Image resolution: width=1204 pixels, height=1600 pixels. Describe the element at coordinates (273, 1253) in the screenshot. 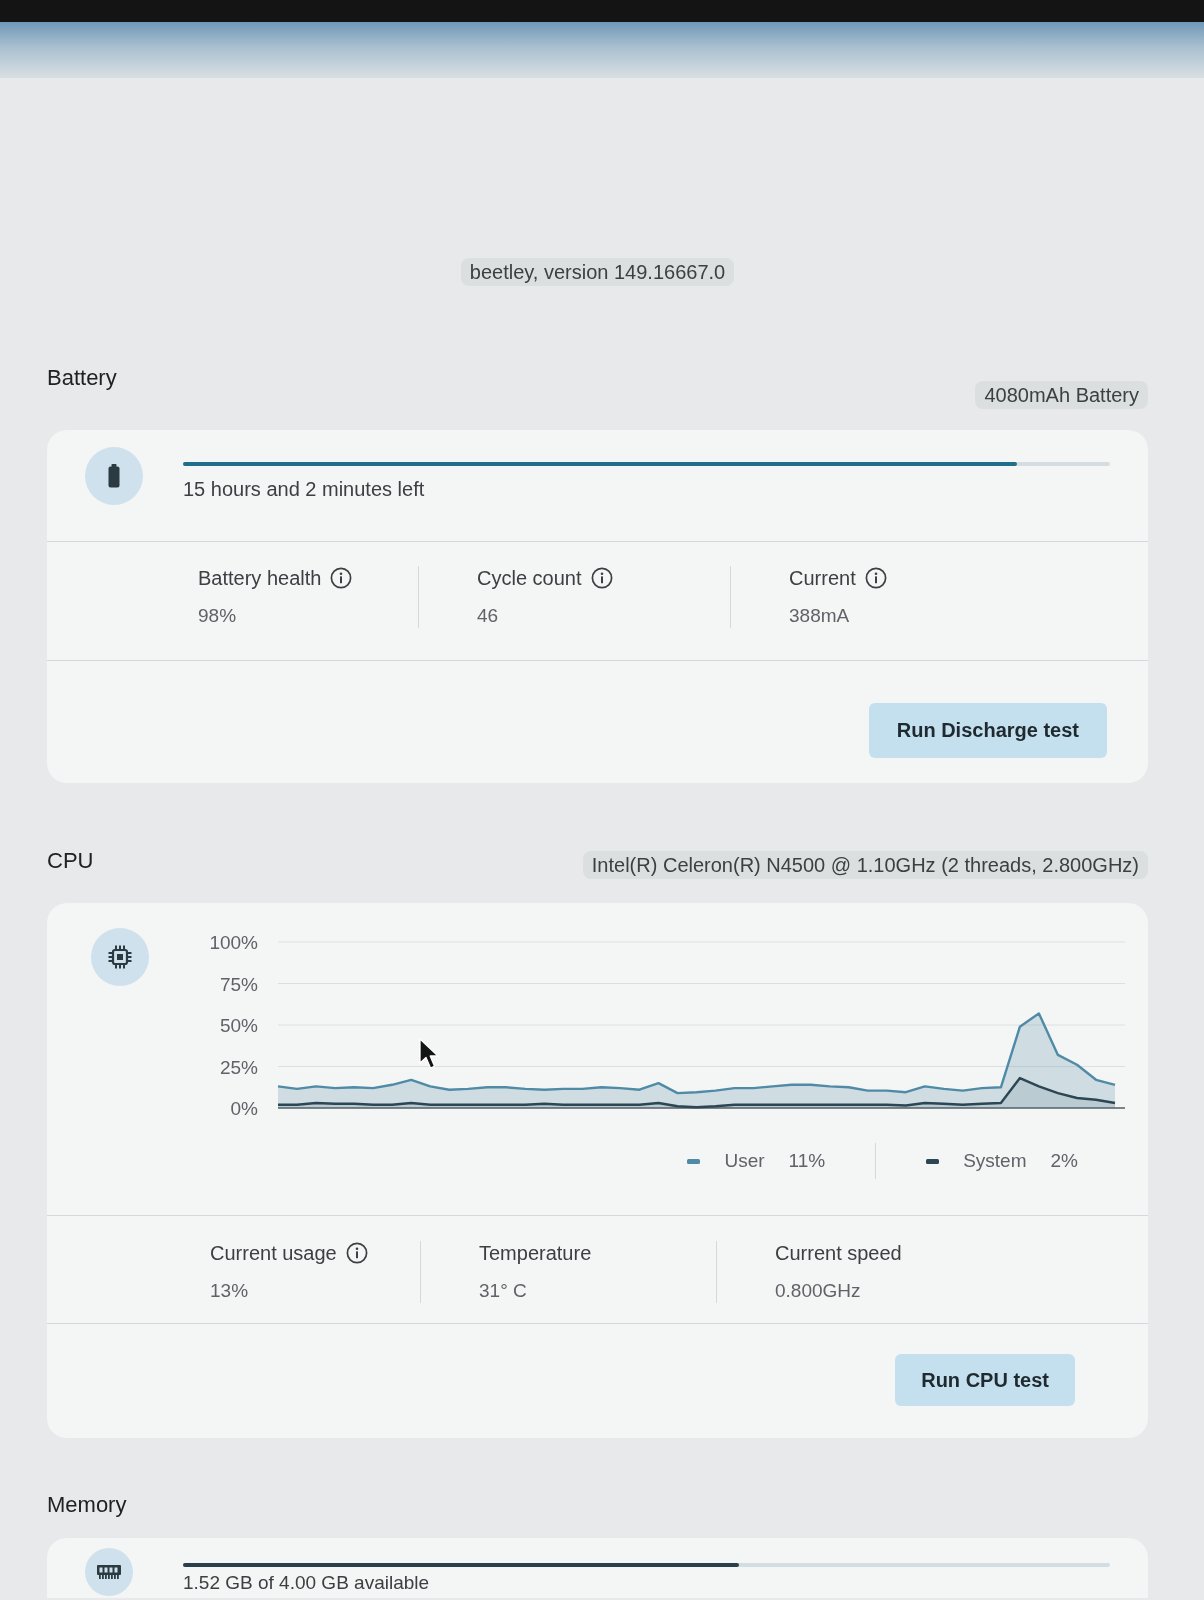

I see `metric-label: Current usage` at that location.